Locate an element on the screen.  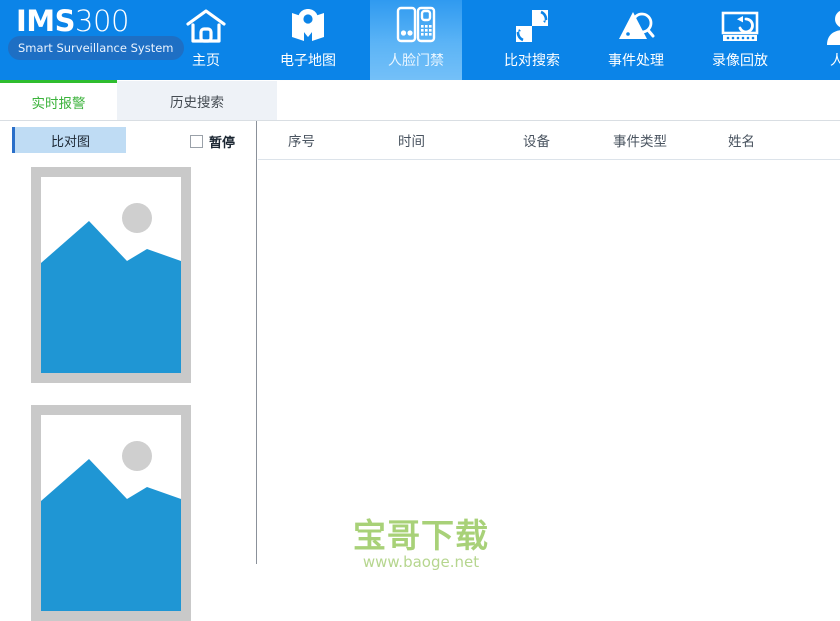
nav-item-event-handling: 事件处理 is located at coordinates (636, 40).